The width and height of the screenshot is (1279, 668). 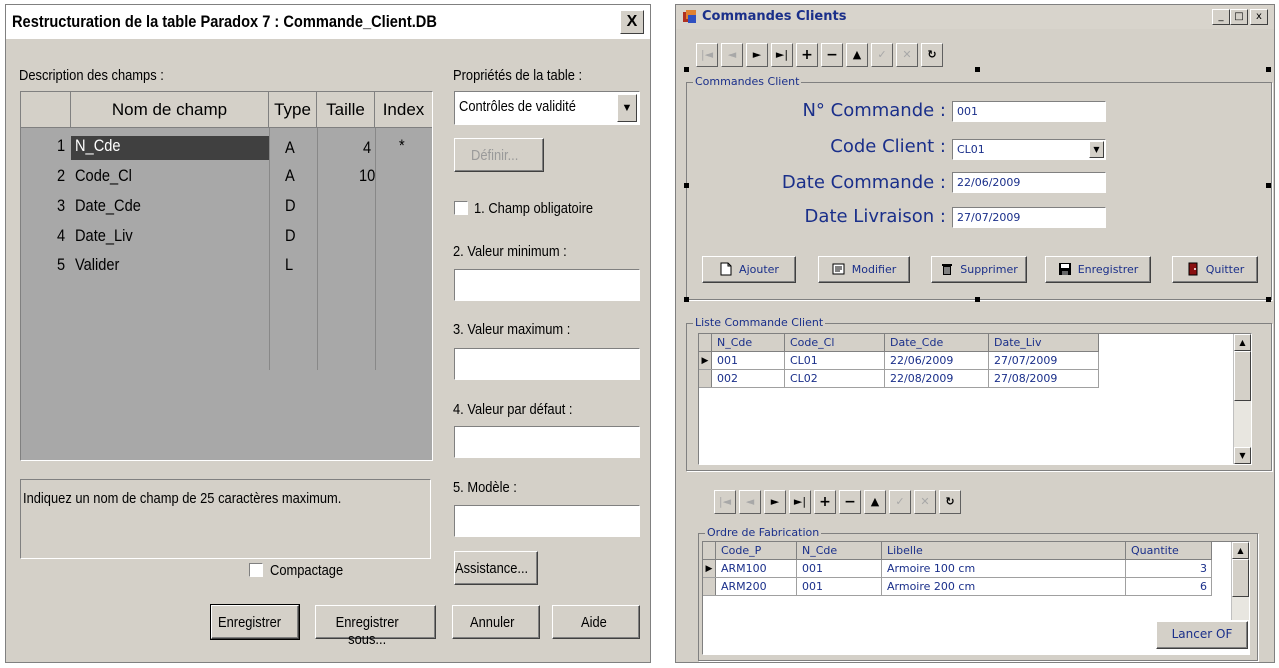 I want to click on minimize-button: _, so click(x=1221, y=17).